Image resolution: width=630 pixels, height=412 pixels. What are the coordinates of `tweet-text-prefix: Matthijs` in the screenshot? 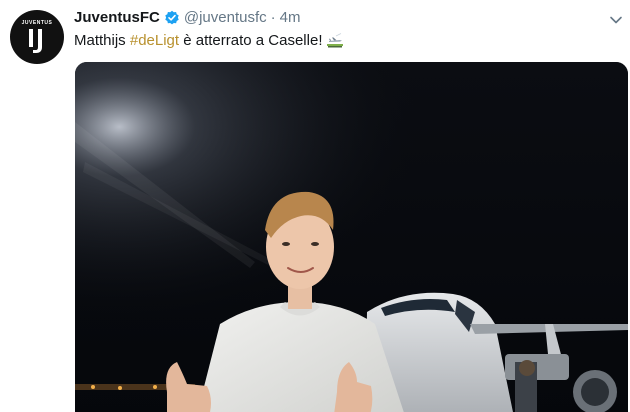 It's located at (102, 40).